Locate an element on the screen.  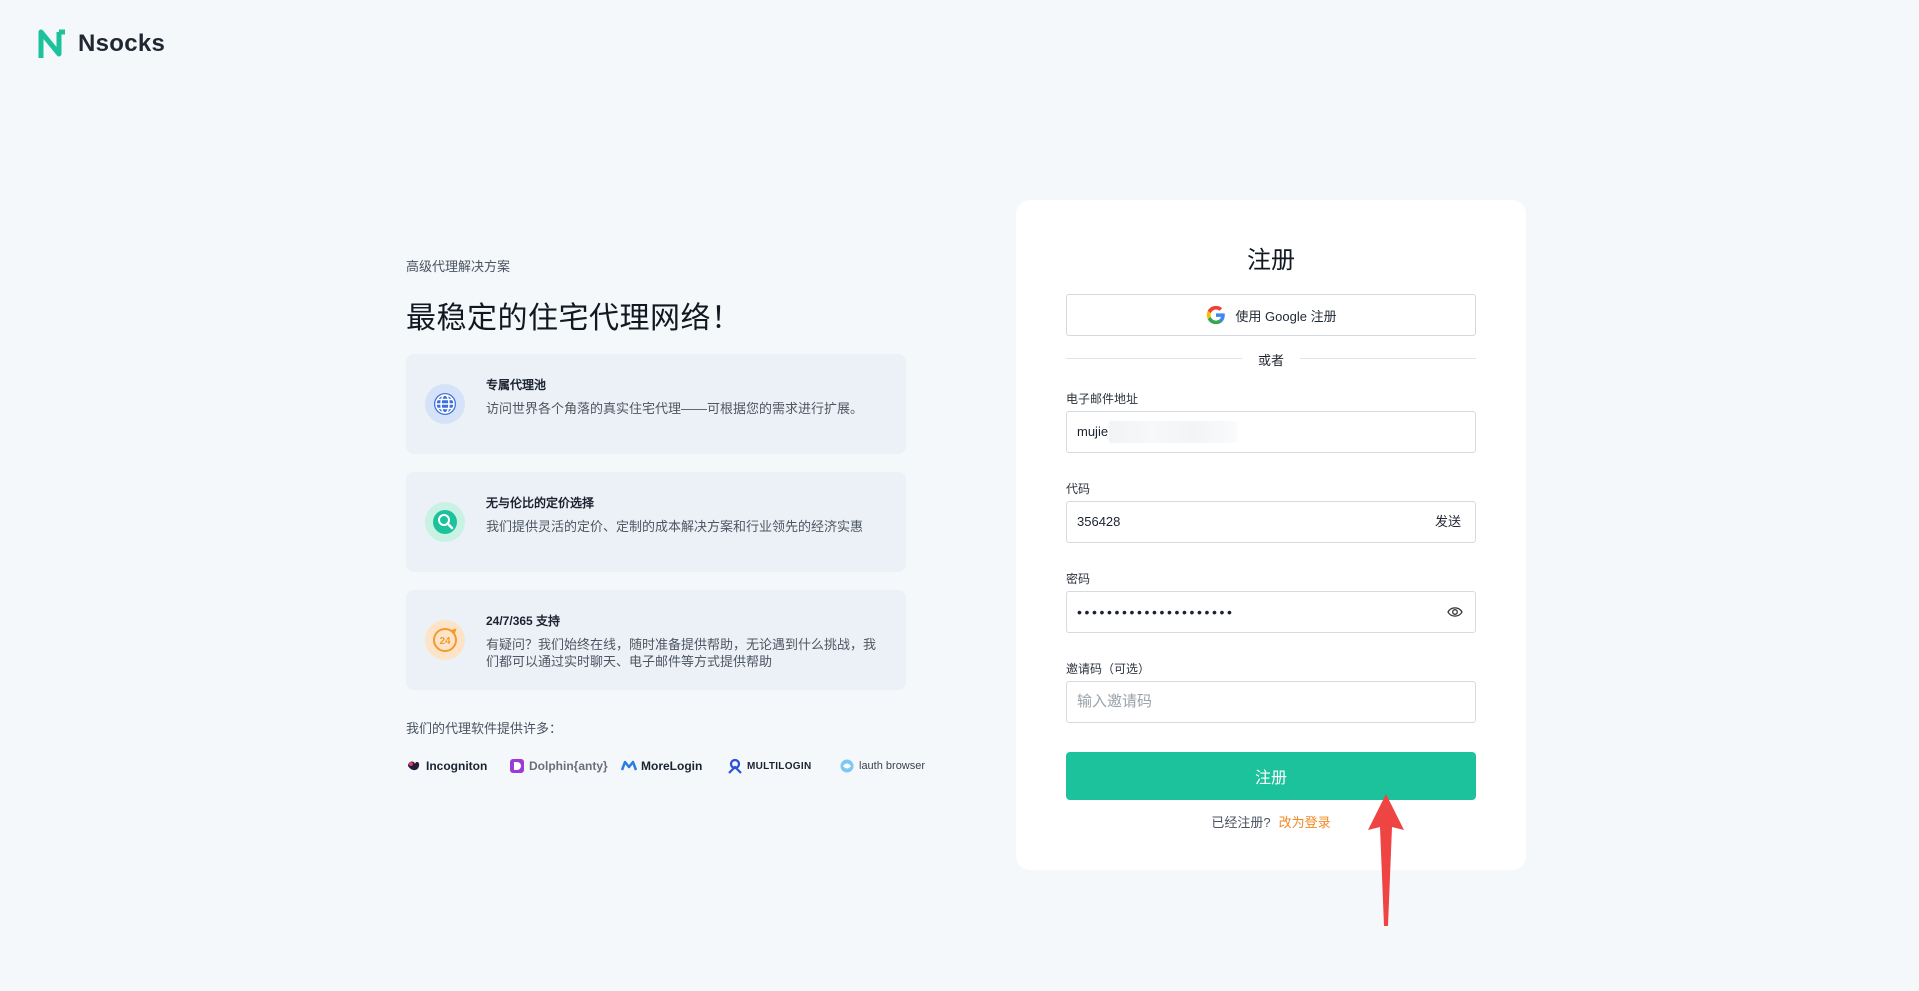
dolphin-icon is located at coordinates (517, 766).